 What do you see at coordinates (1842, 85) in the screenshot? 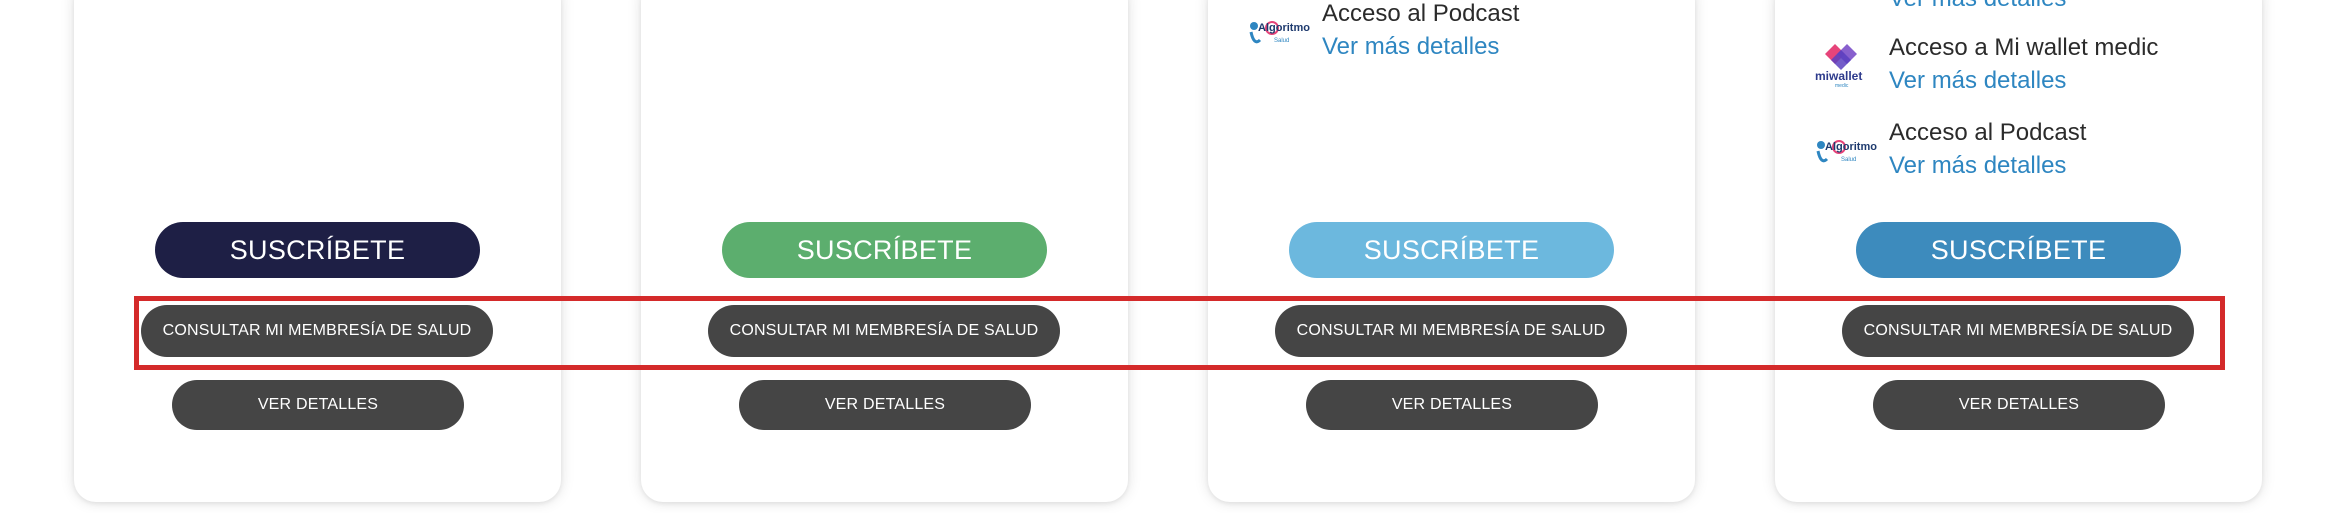
I see `svg-text: medic` at bounding box center [1842, 85].